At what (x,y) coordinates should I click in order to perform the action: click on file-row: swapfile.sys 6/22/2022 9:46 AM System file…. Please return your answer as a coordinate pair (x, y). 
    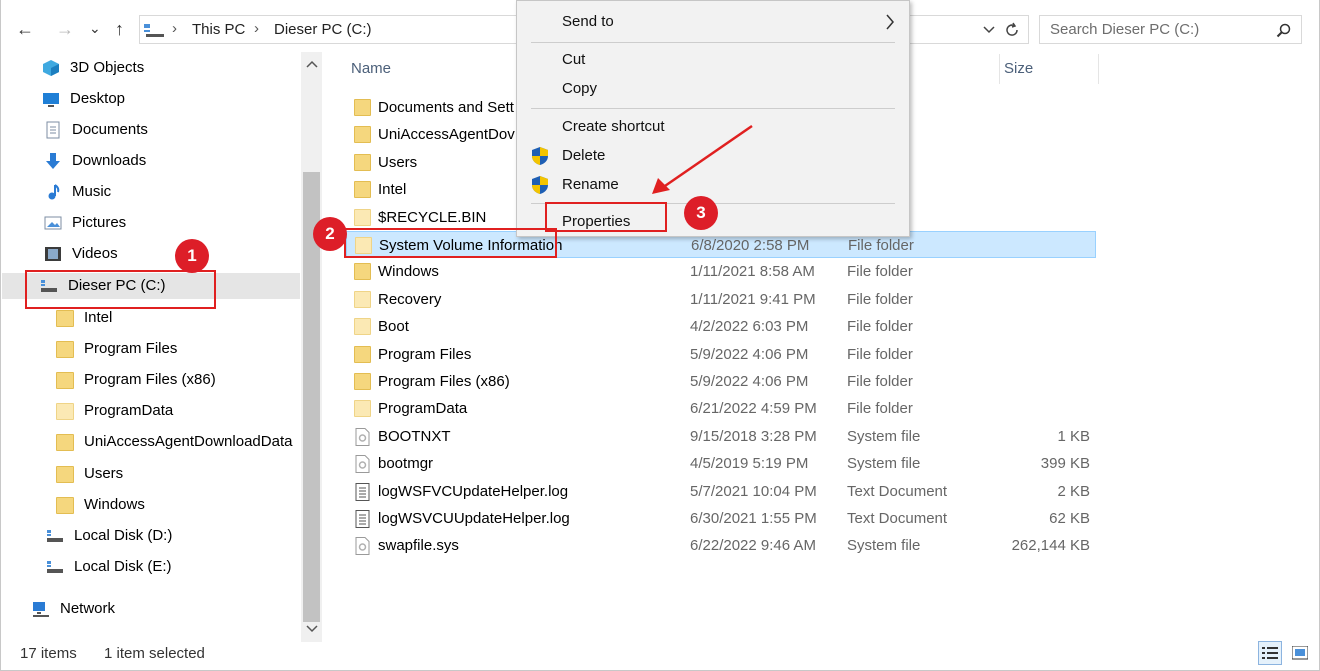
    Looking at the image, I should click on (721, 545).